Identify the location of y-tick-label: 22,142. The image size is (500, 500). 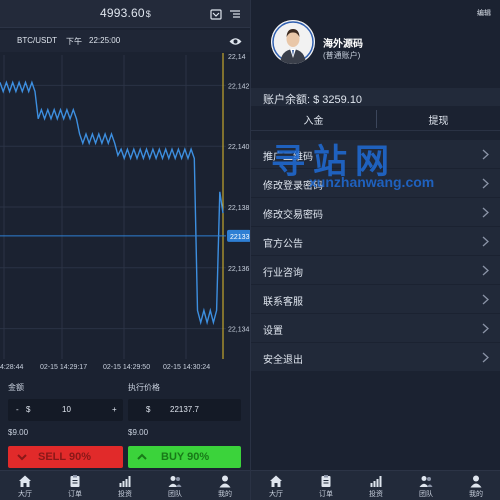
(239, 86).